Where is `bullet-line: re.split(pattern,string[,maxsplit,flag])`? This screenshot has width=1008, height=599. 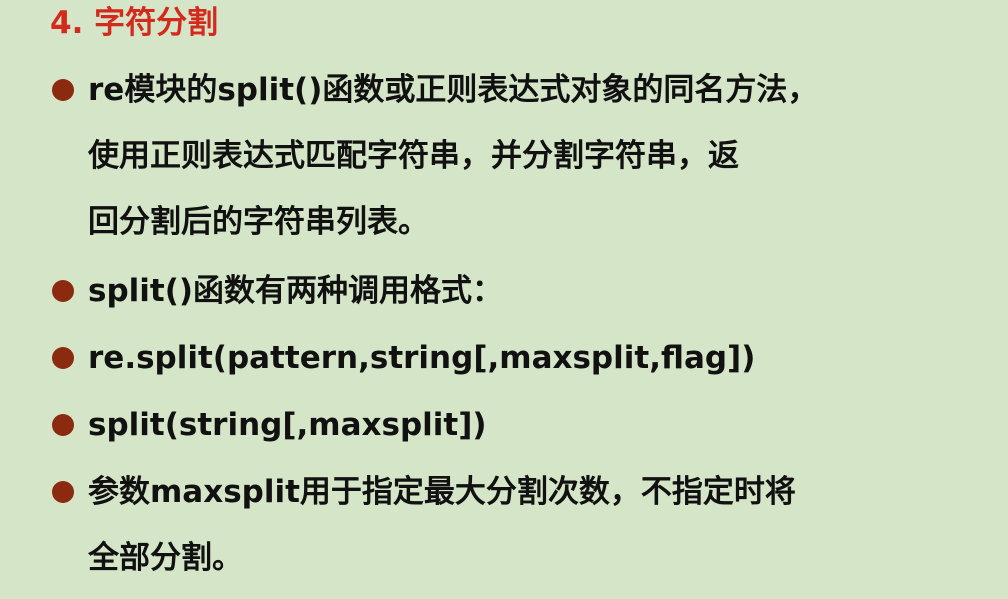
bullet-line: re.split(pattern,string[,maxsplit,flag]) is located at coordinates (422, 358).